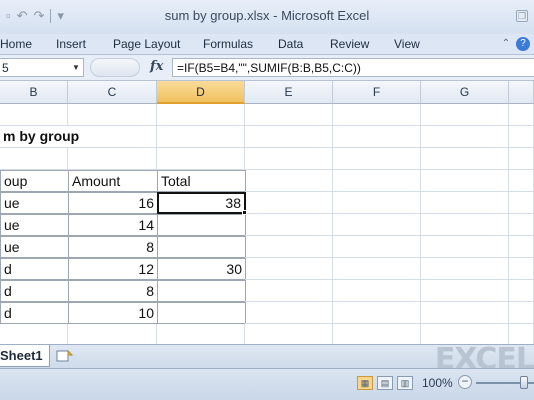 The width and height of the screenshot is (534, 400). Describe the element at coordinates (112, 92) in the screenshot. I see `column-header-c: C` at that location.